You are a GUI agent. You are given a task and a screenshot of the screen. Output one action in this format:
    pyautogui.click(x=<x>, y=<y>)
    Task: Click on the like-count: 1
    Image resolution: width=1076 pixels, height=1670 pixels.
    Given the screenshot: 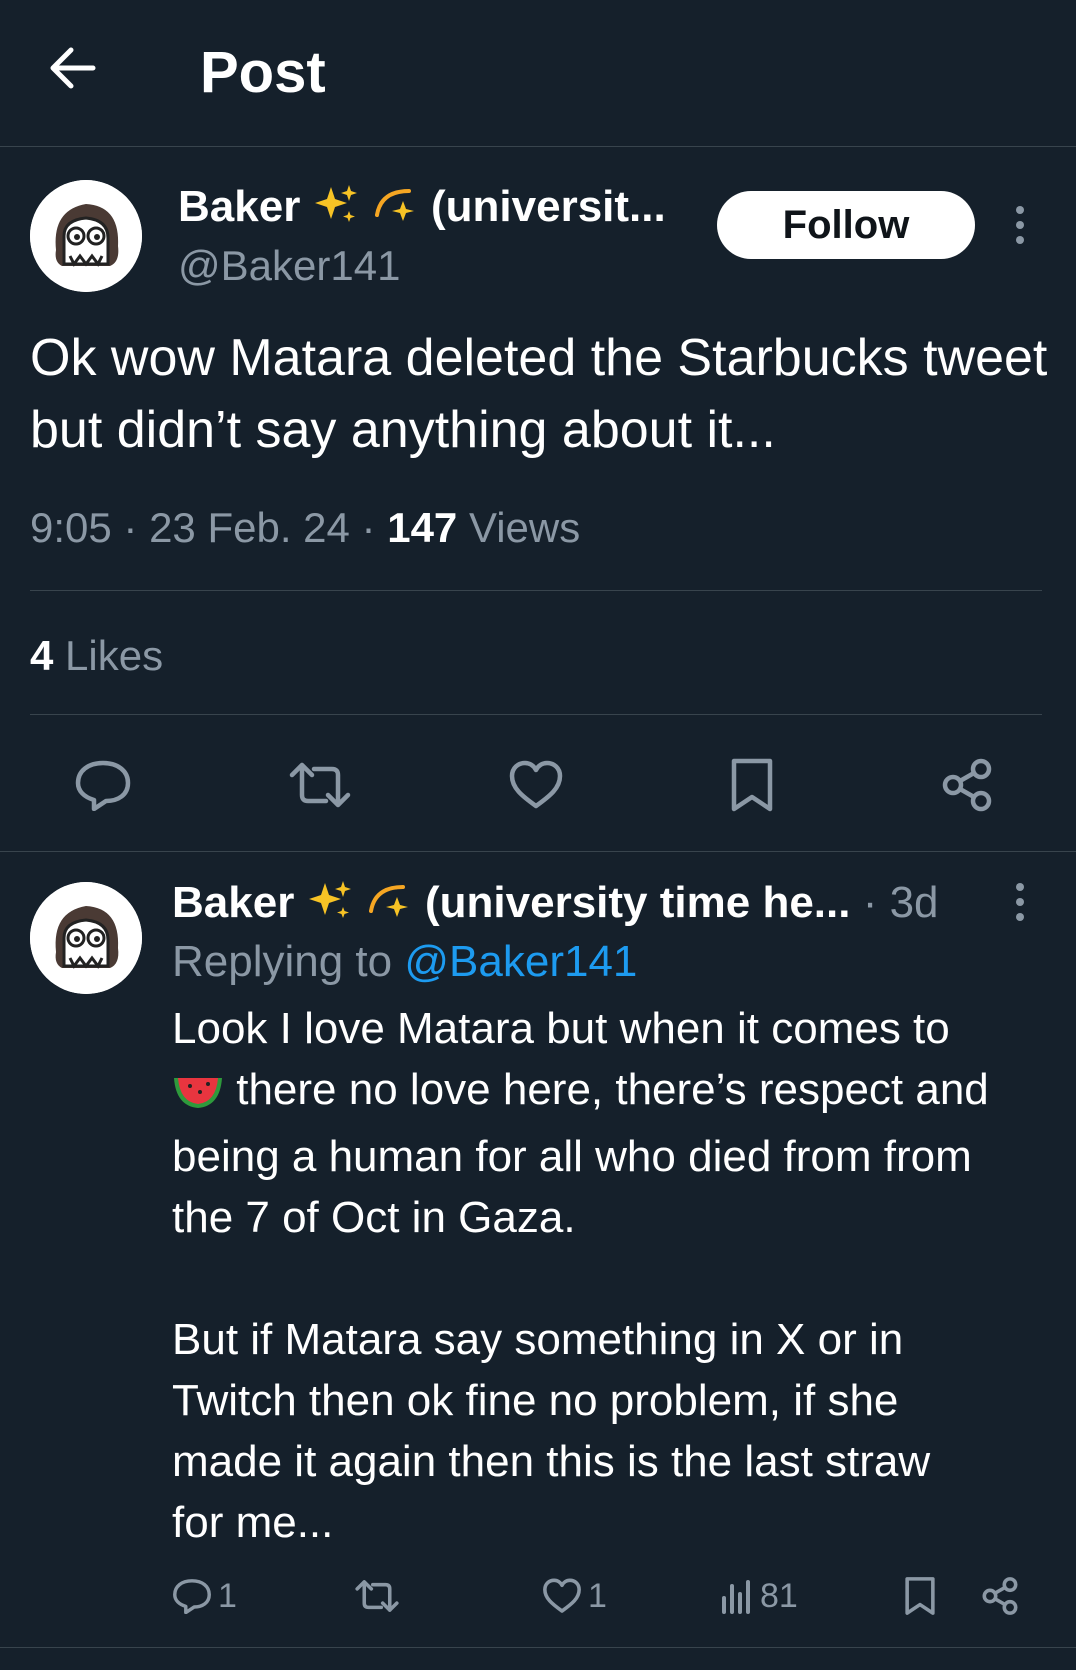 What is the action you would take?
    pyautogui.click(x=597, y=1595)
    